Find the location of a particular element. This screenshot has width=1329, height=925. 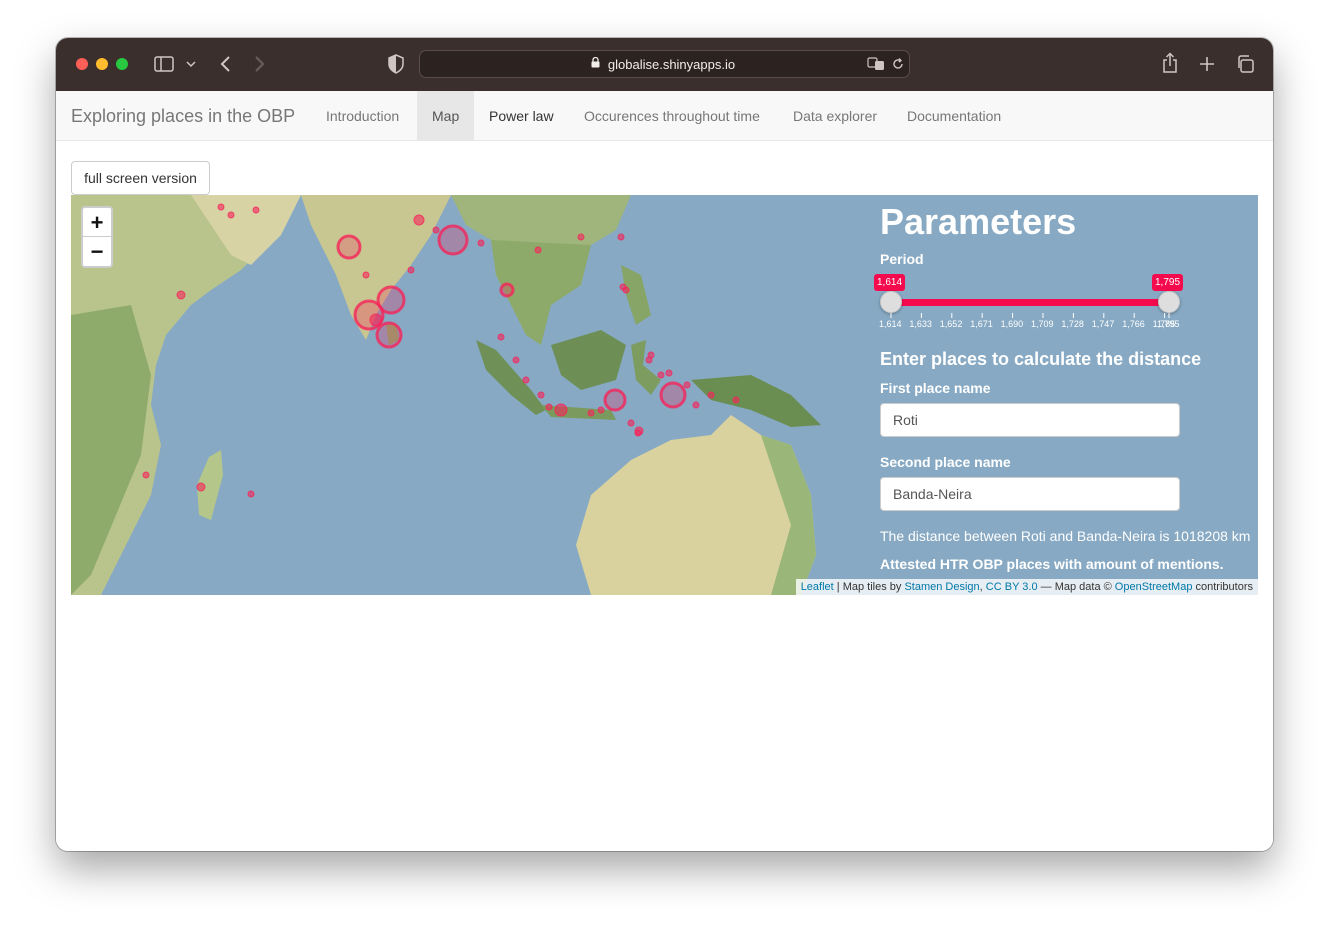

period-max-bubble: 1,795 is located at coordinates (1168, 282).